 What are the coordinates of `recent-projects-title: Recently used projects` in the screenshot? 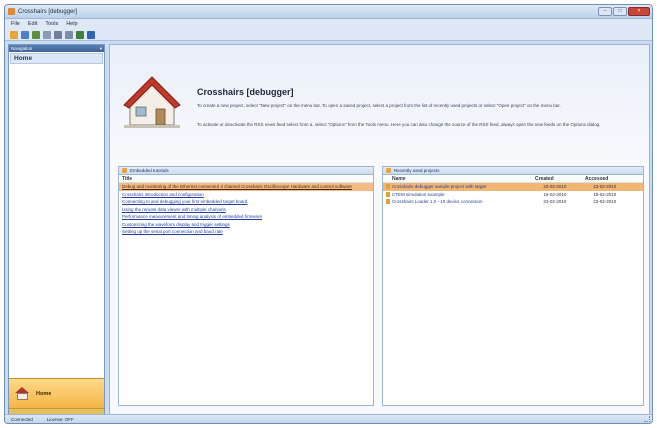 It's located at (417, 170).